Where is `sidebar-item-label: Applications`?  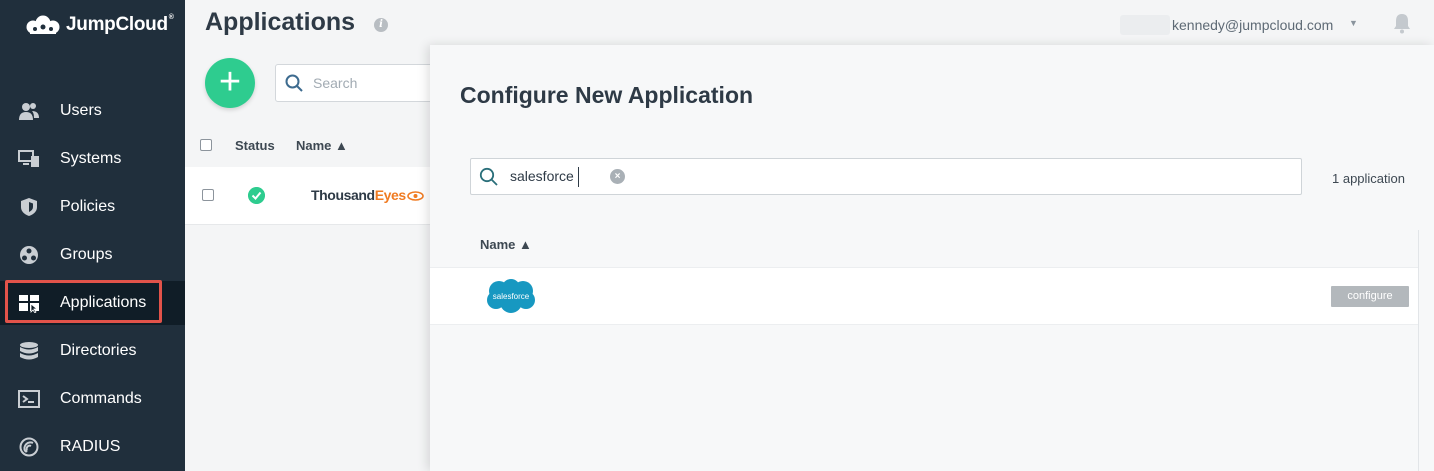 sidebar-item-label: Applications is located at coordinates (103, 302).